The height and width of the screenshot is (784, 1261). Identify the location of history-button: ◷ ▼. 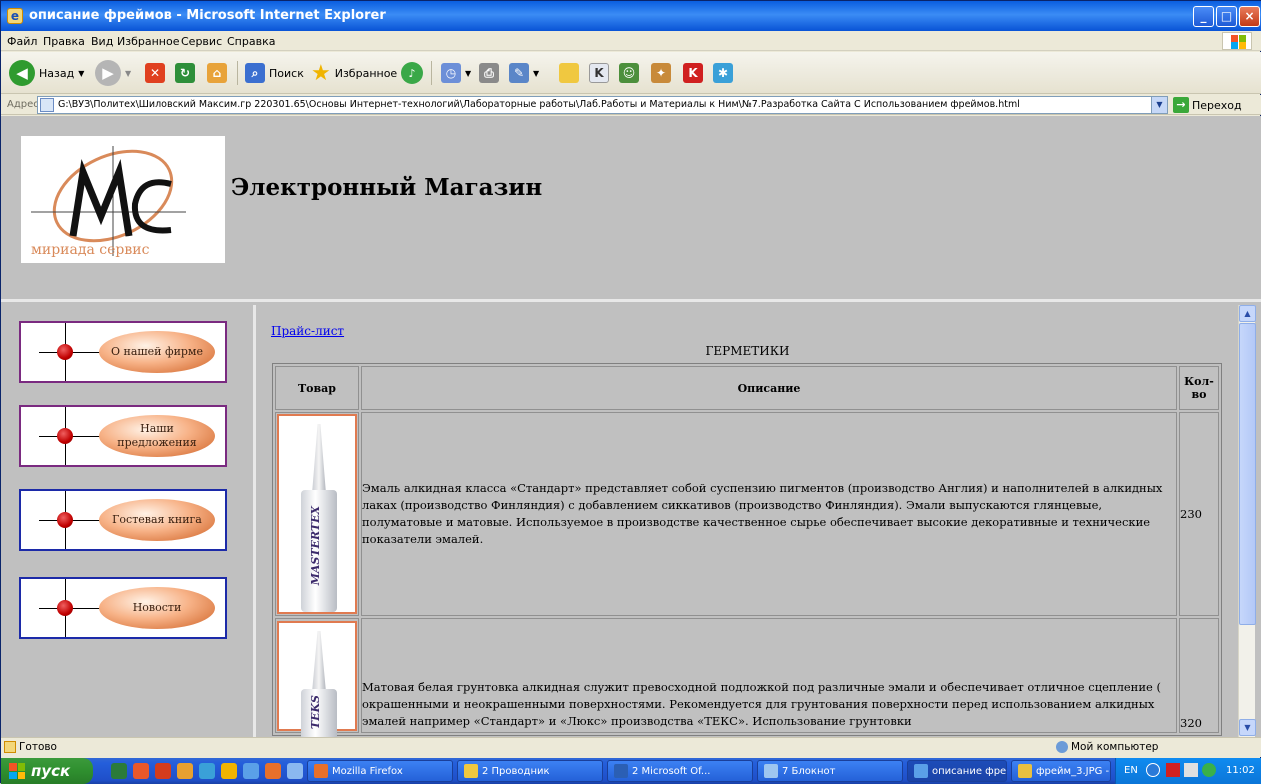
(456, 73).